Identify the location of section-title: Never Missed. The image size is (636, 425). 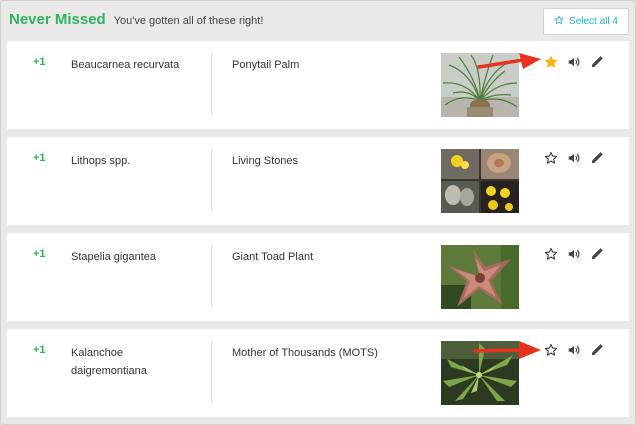
(57, 19).